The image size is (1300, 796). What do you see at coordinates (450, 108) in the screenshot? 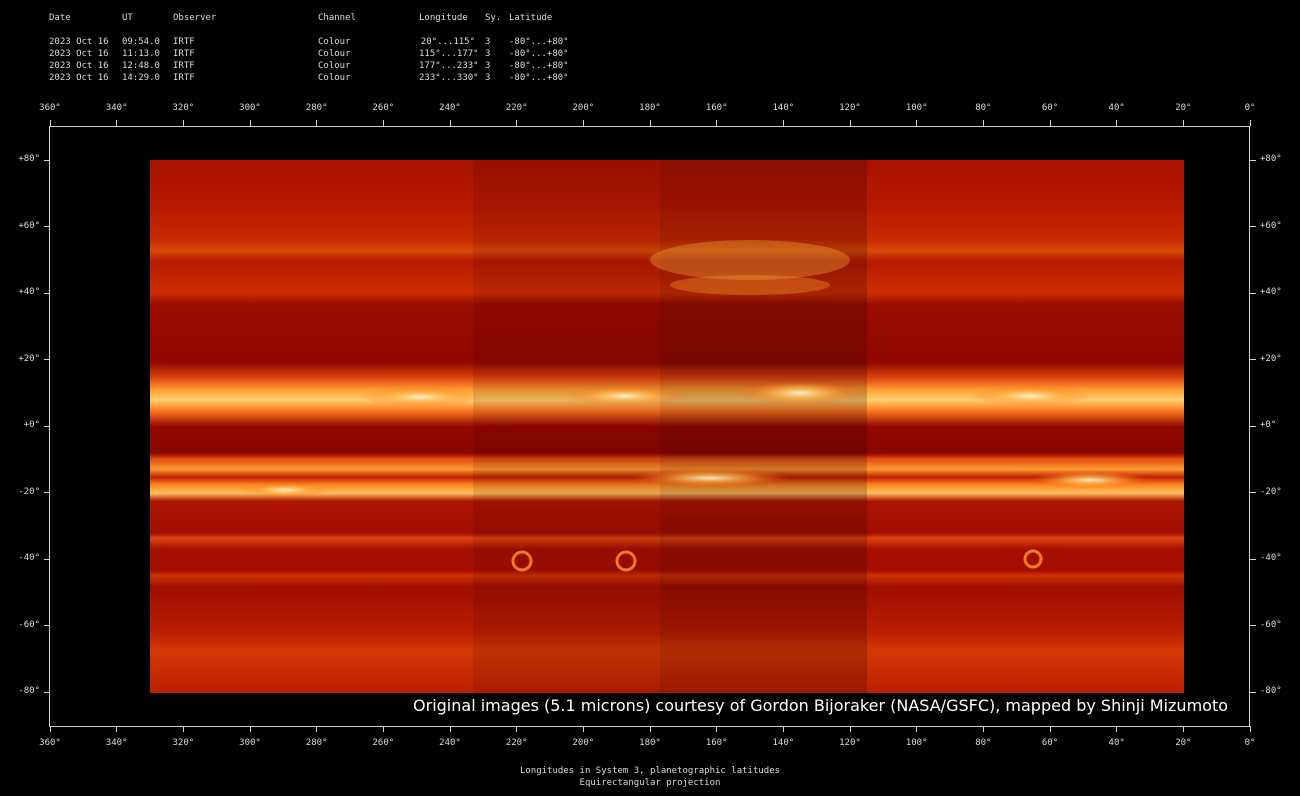
I see `longitude-tick-label: 240°` at bounding box center [450, 108].